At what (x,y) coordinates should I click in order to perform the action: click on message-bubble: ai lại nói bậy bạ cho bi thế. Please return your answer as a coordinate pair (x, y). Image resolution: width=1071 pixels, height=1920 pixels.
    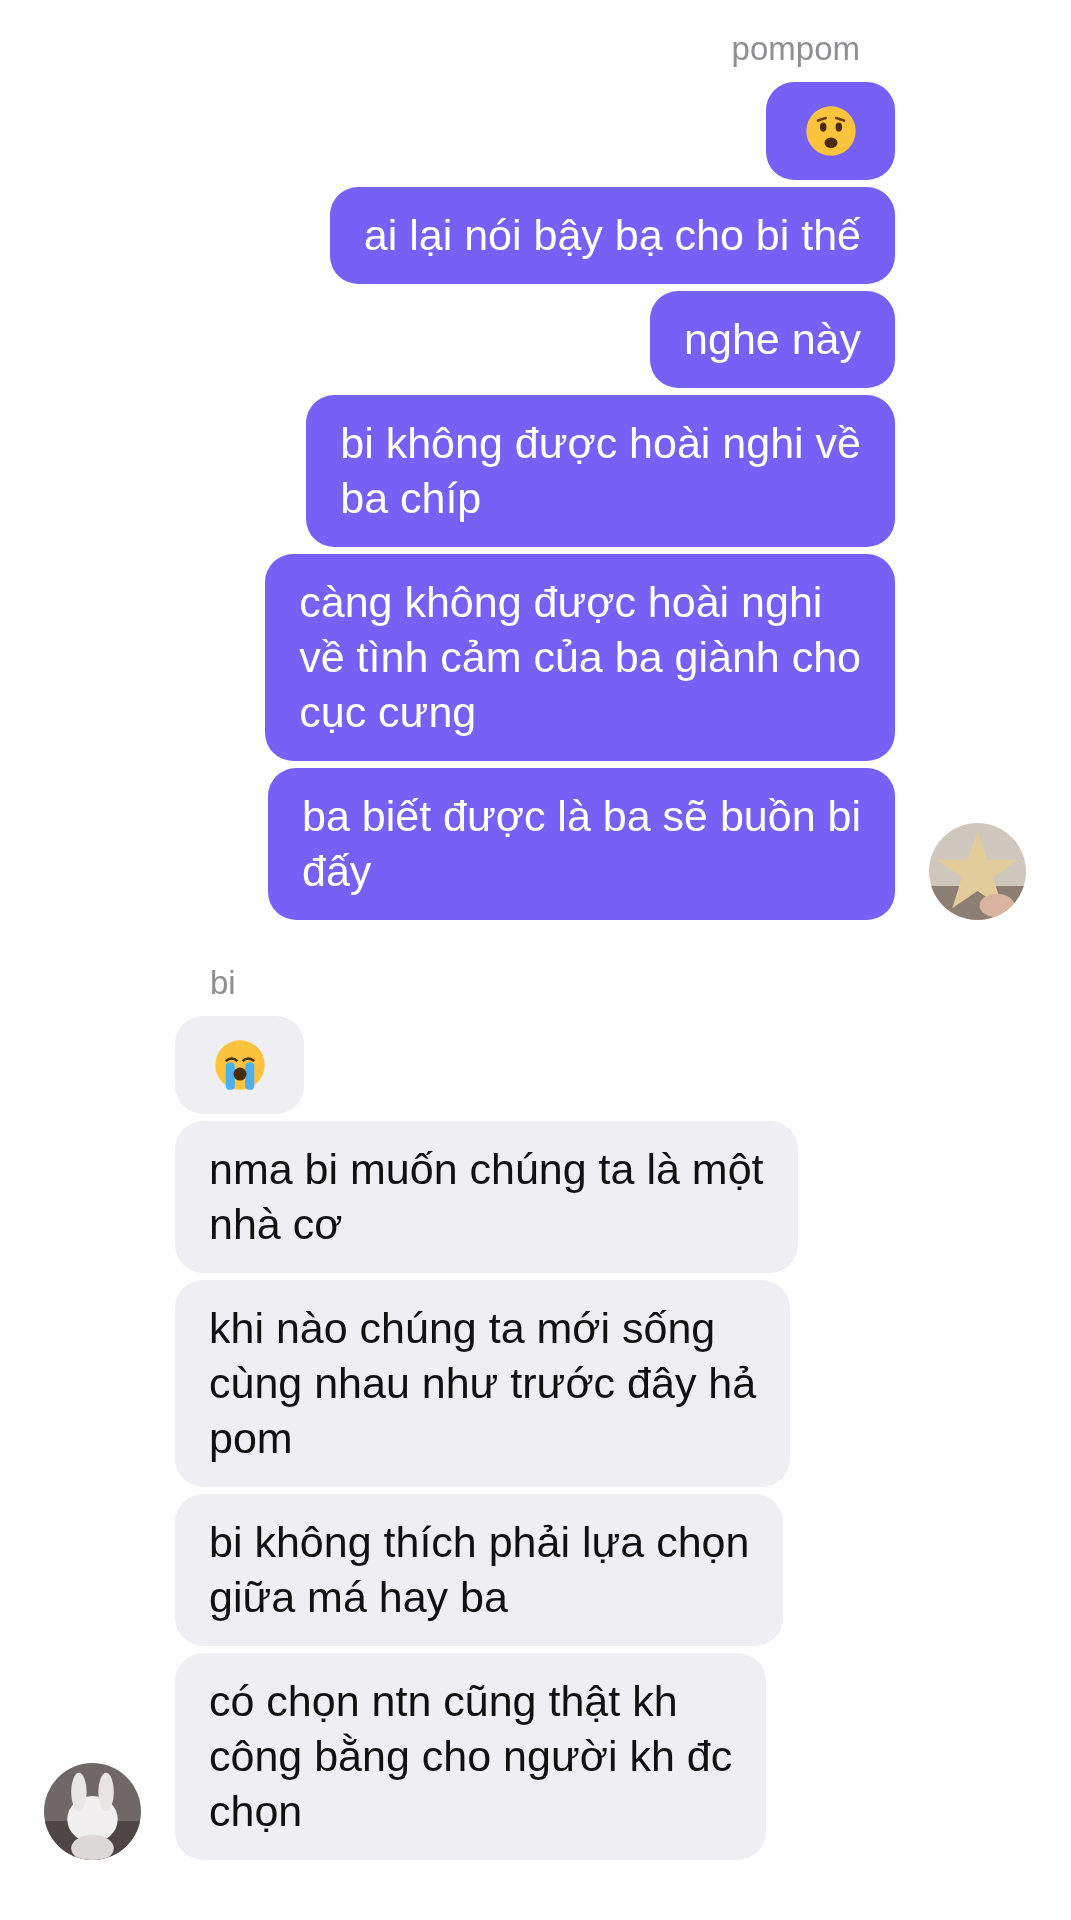
    Looking at the image, I should click on (612, 235).